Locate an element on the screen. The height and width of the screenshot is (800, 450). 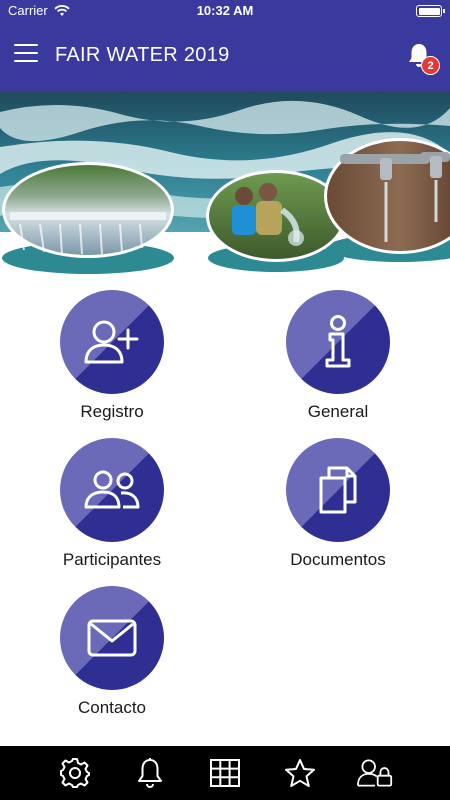
menu-item-registro: Registro is located at coordinates (112, 356).